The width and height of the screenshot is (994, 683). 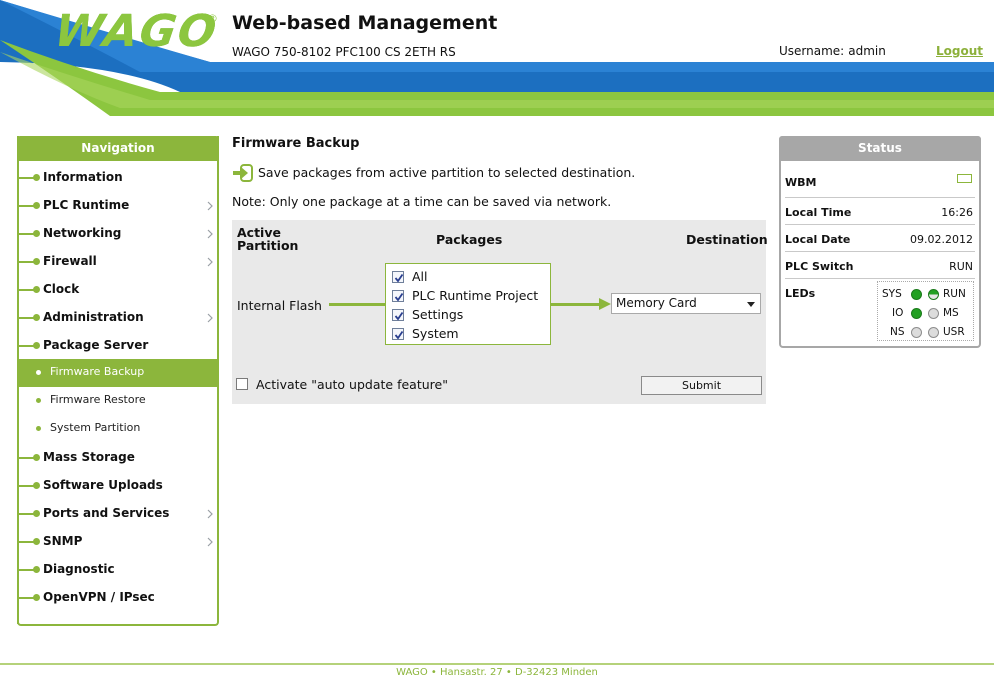 I want to click on nav-subitem-firmware-backup: Firmware Backup, so click(x=119, y=373).